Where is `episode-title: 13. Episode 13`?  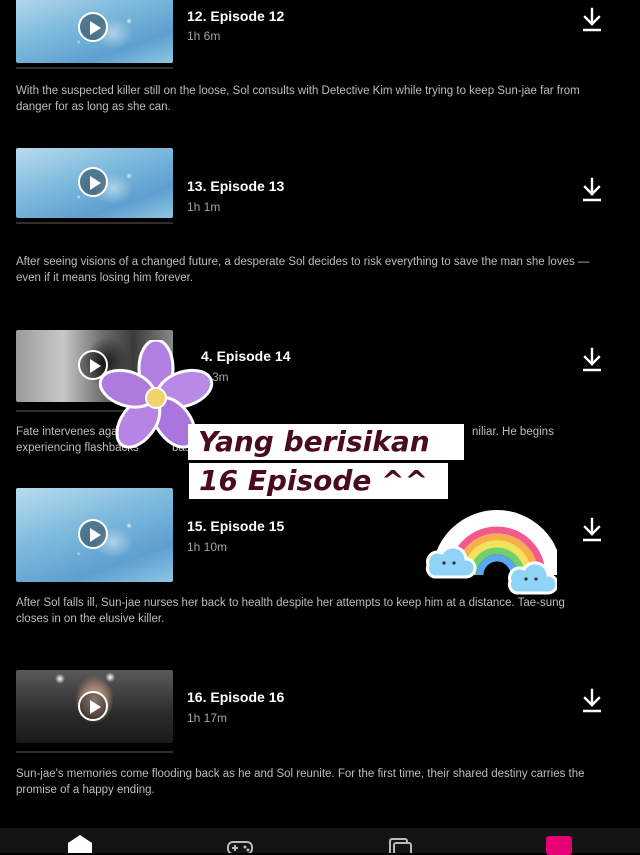
episode-title: 13. Episode 13 is located at coordinates (236, 186).